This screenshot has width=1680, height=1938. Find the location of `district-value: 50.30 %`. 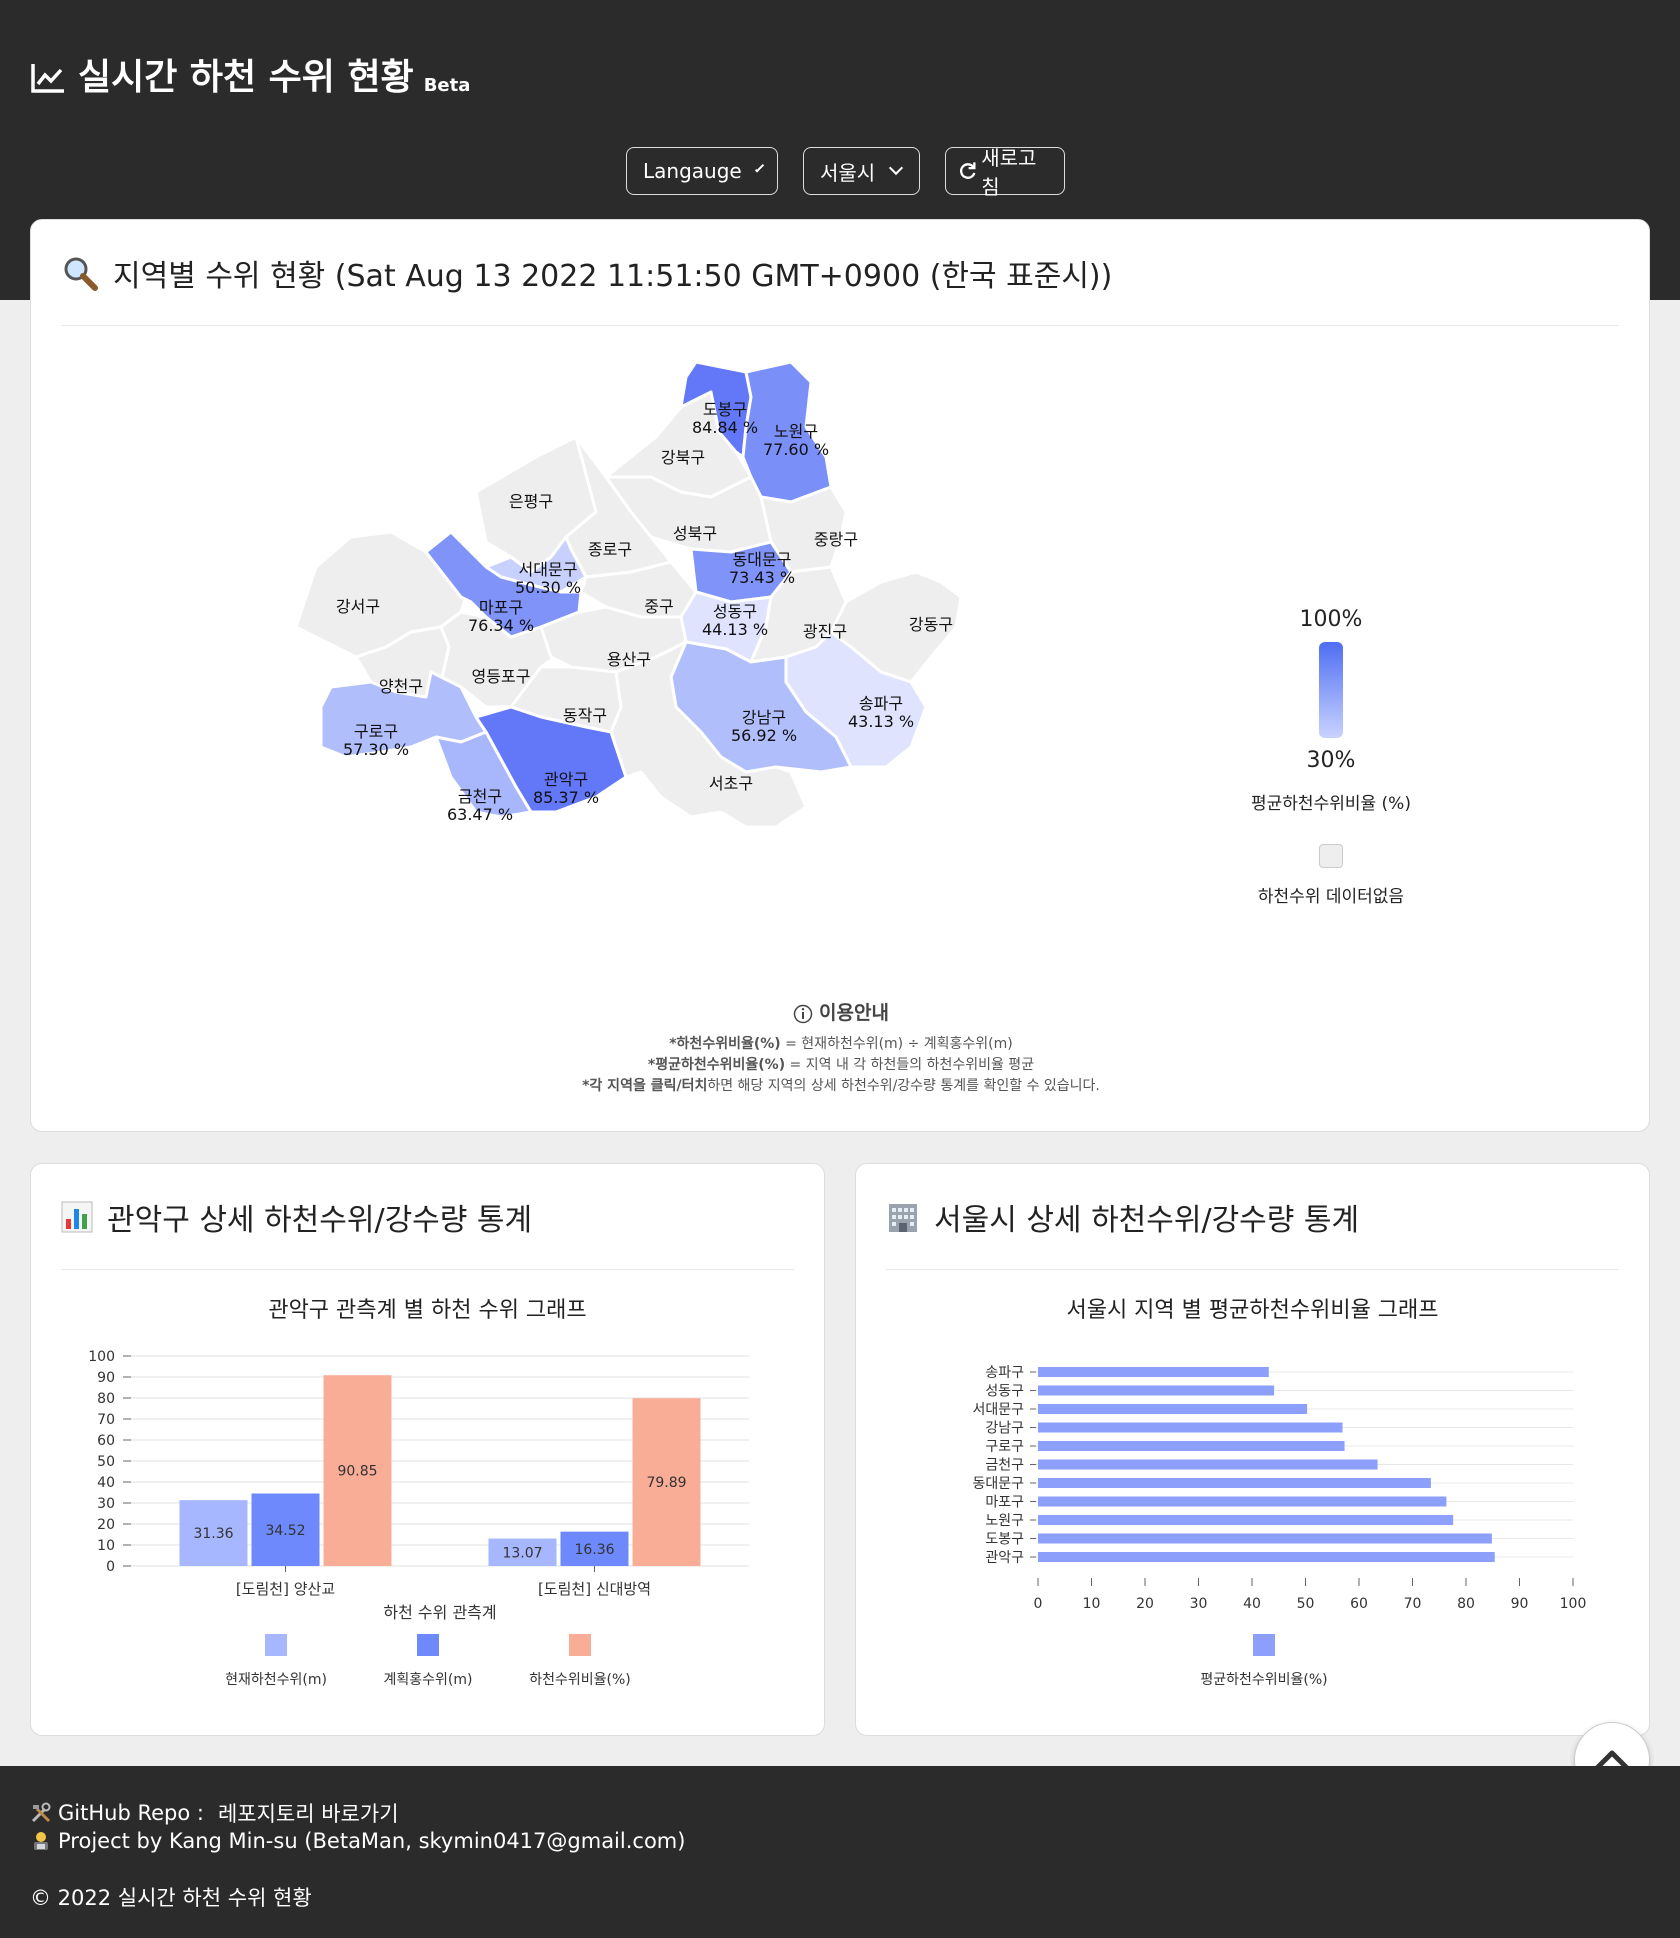

district-value: 50.30 % is located at coordinates (548, 587).